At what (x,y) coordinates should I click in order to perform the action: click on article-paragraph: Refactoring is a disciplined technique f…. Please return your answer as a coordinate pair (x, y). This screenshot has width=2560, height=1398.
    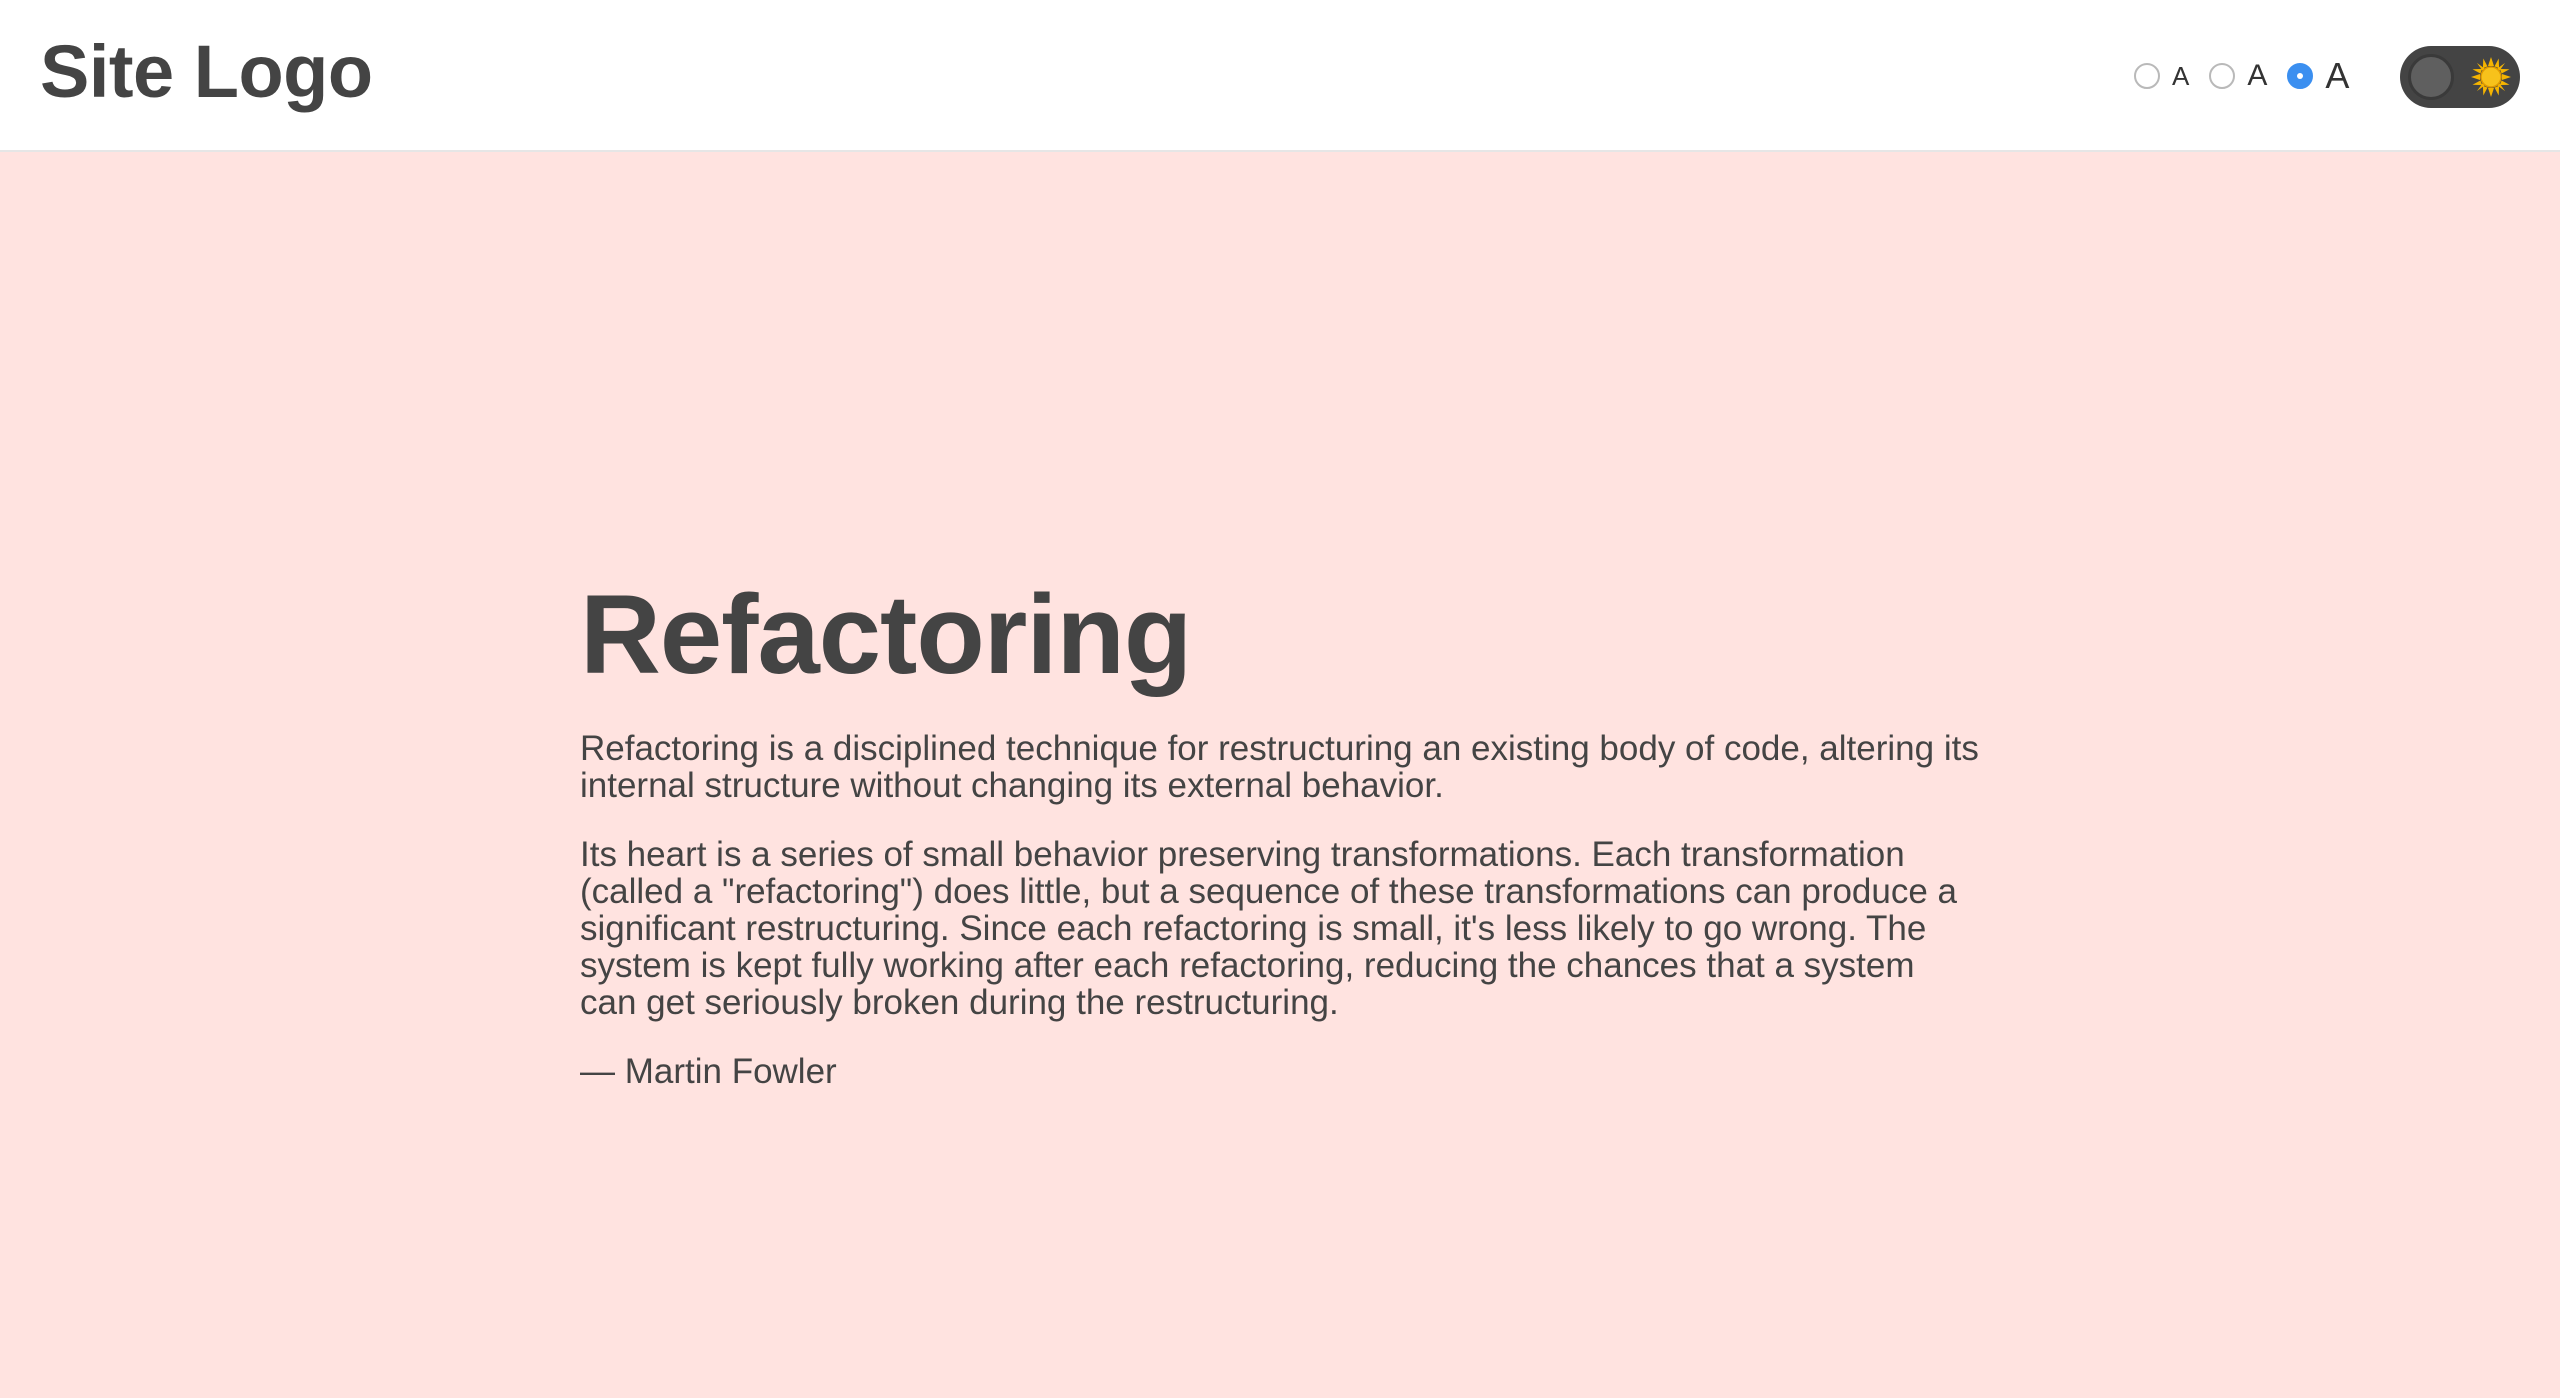
    Looking at the image, I should click on (1279, 767).